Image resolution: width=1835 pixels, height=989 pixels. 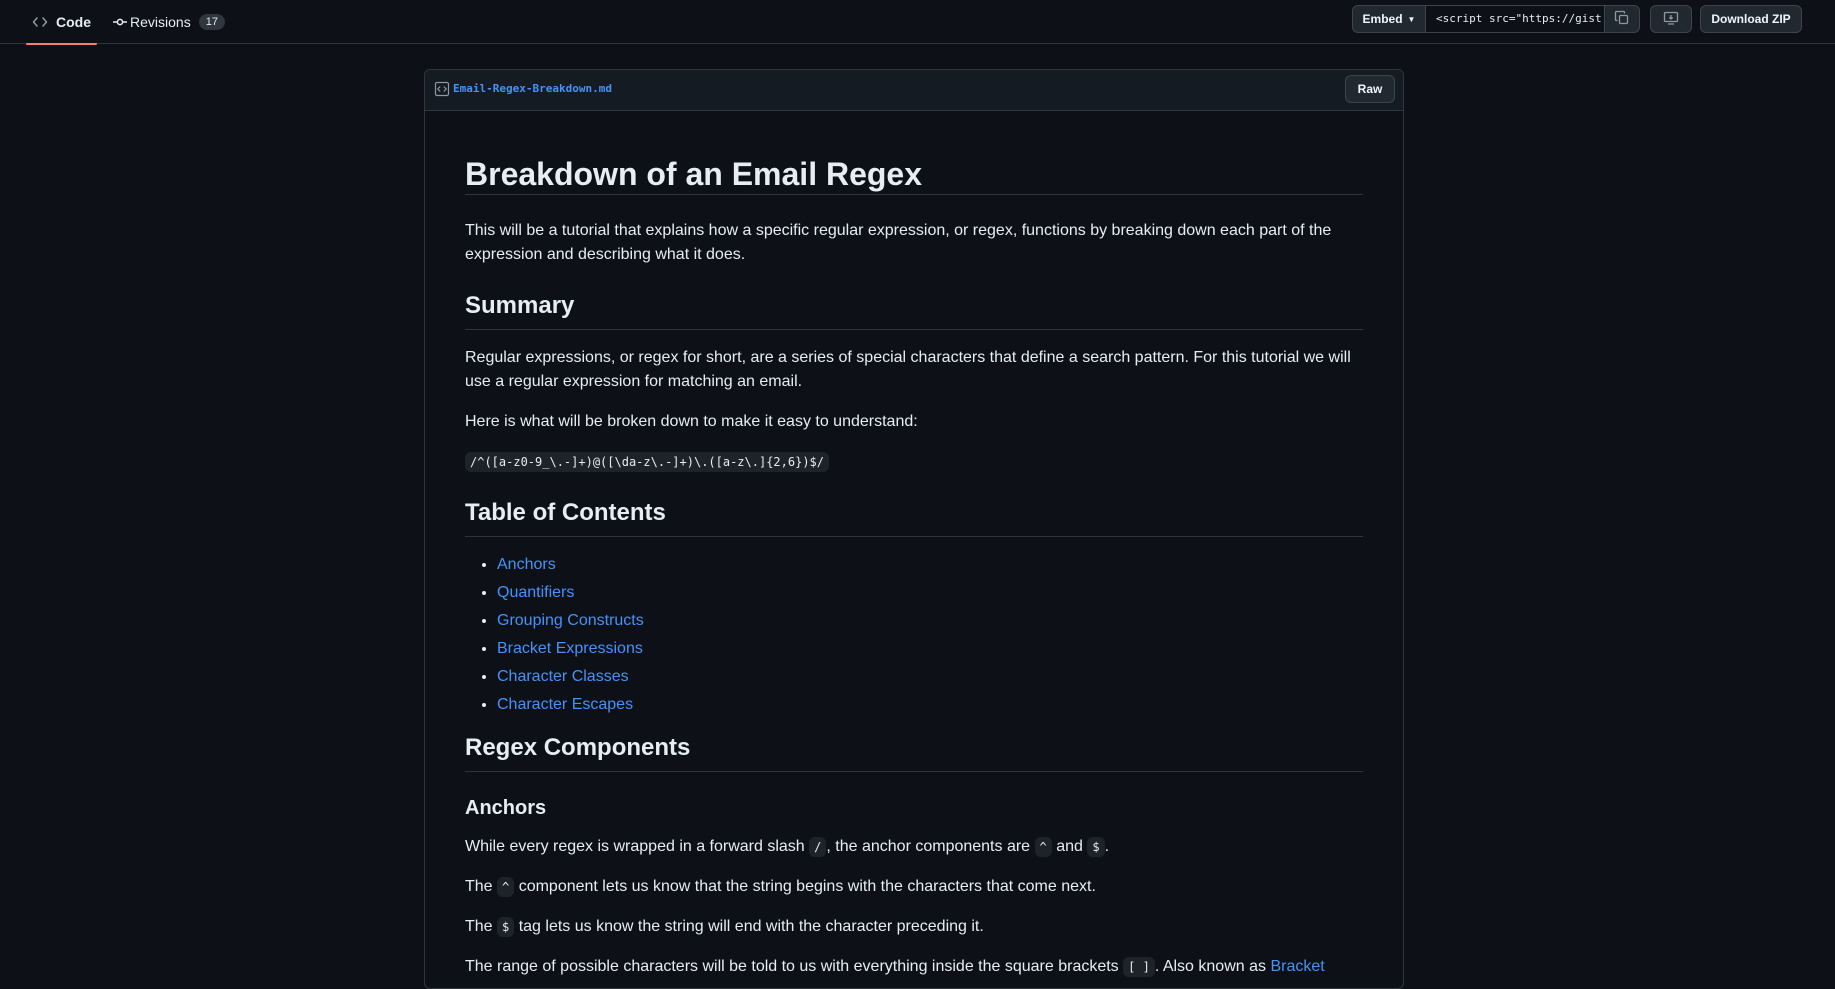 What do you see at coordinates (442, 91) in the screenshot?
I see `file-code-icon` at bounding box center [442, 91].